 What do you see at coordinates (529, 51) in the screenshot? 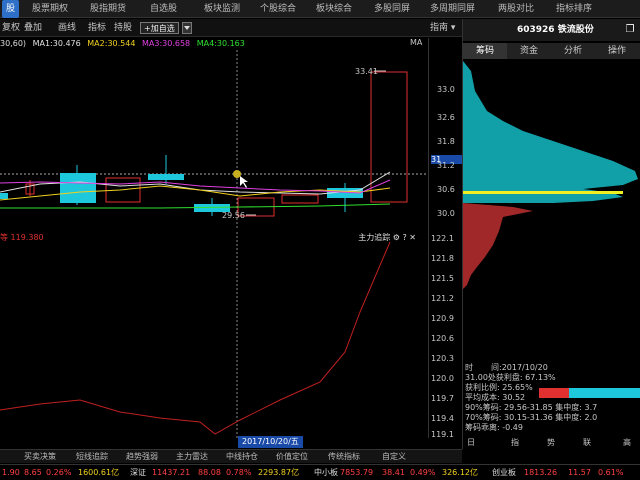
I see `tab-funds: 资金` at bounding box center [529, 51].